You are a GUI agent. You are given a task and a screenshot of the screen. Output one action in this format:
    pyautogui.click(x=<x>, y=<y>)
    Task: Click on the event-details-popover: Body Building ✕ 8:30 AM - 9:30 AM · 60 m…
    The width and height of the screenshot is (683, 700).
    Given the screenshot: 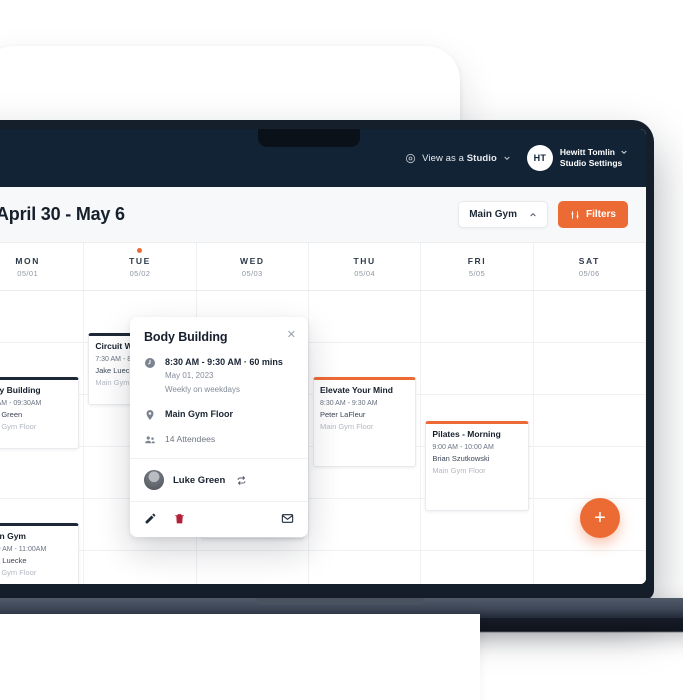 What is the action you would take?
    pyautogui.click(x=219, y=427)
    